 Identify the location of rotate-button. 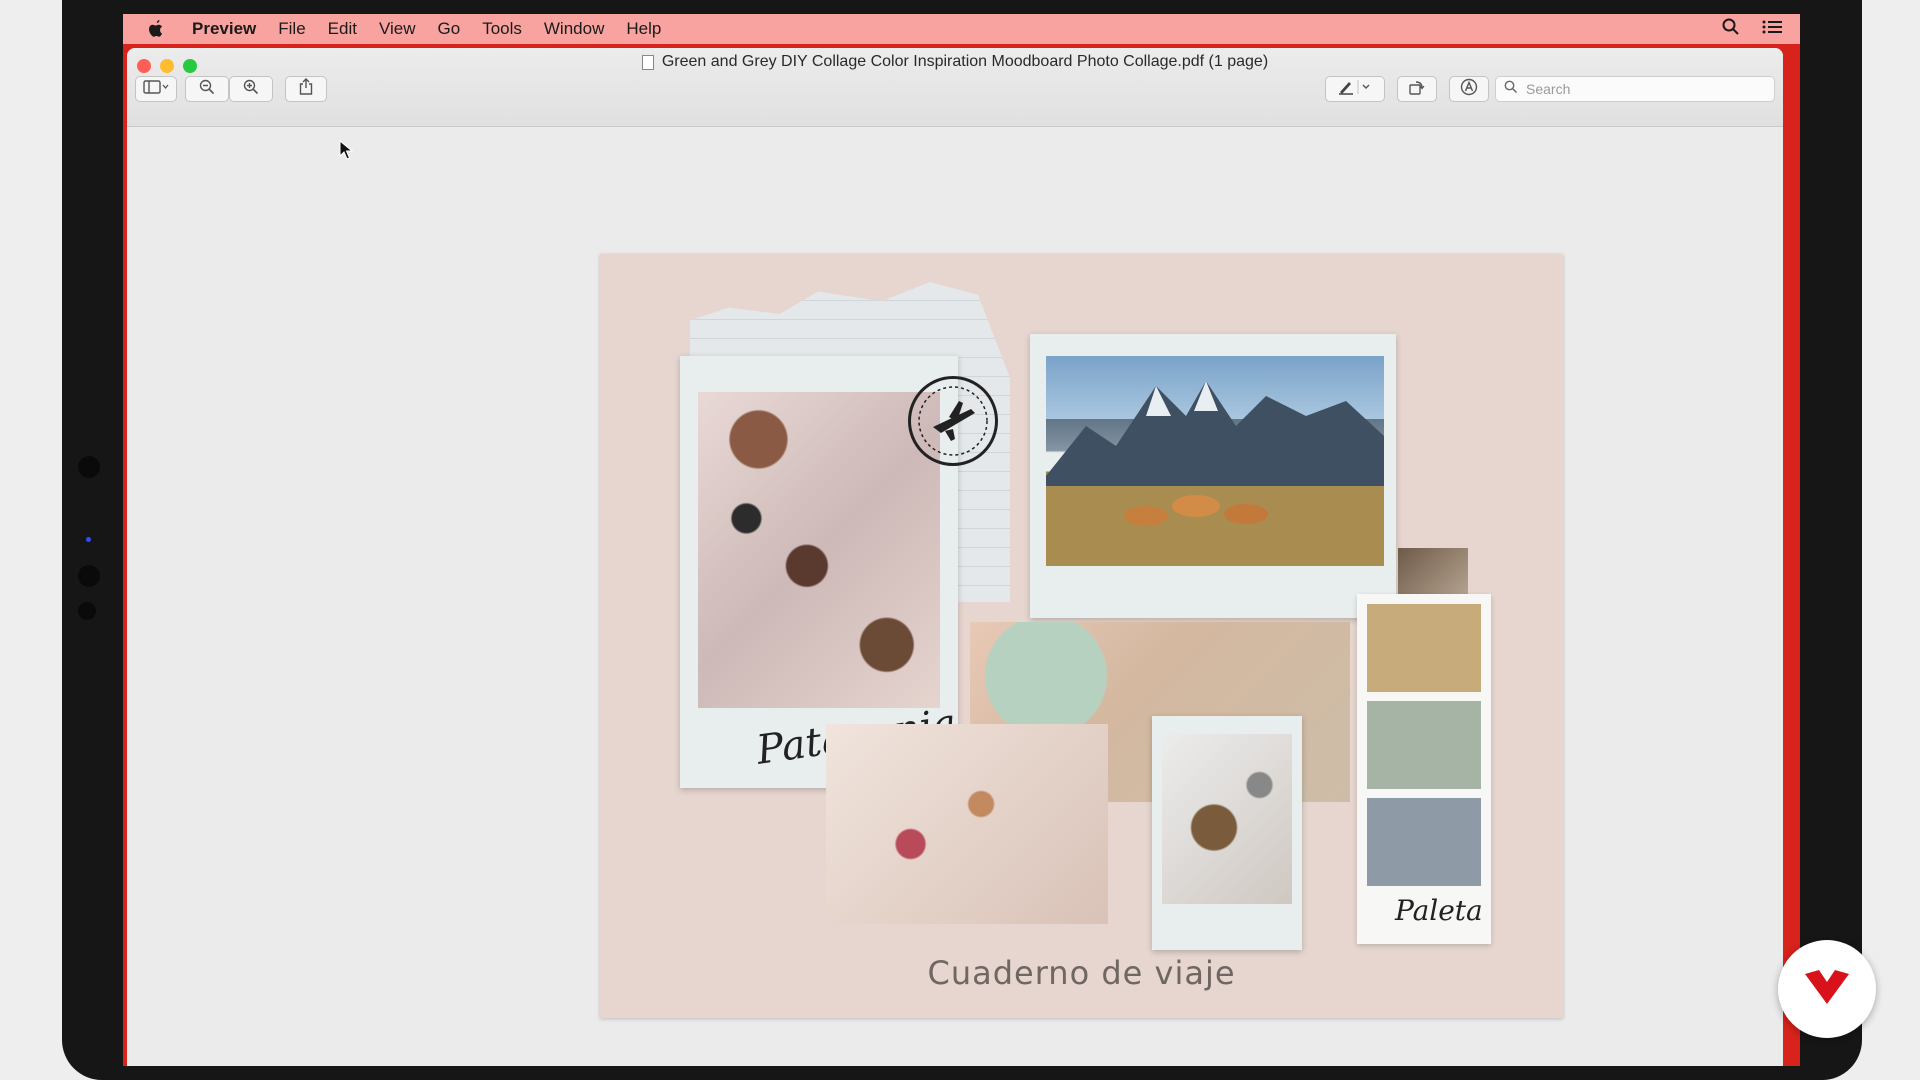
(1417, 89).